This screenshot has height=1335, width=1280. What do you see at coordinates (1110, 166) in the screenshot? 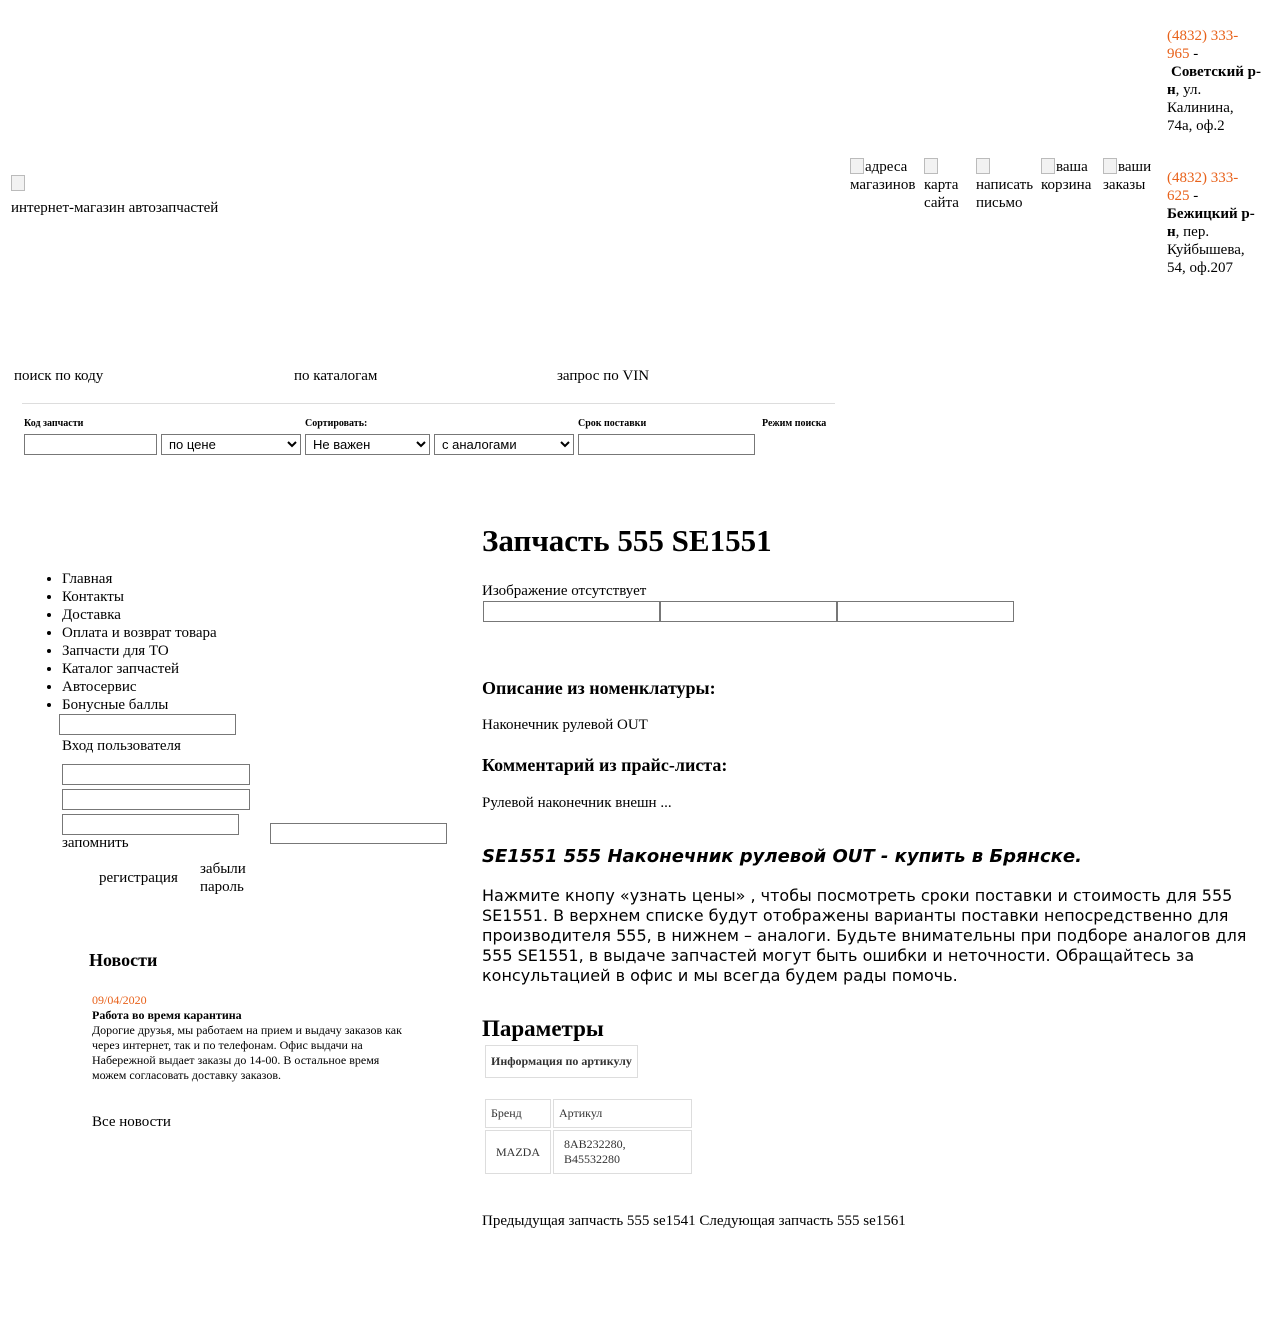
I see `orders-icon` at bounding box center [1110, 166].